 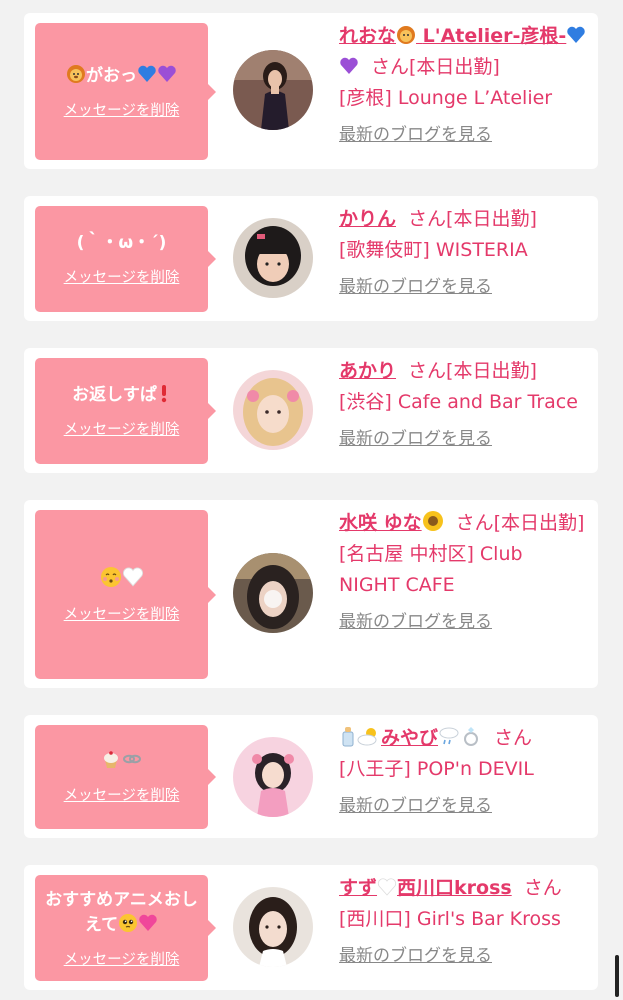 What do you see at coordinates (391, 522) in the screenshot?
I see `cast-name-link: 水咲 ゆな` at bounding box center [391, 522].